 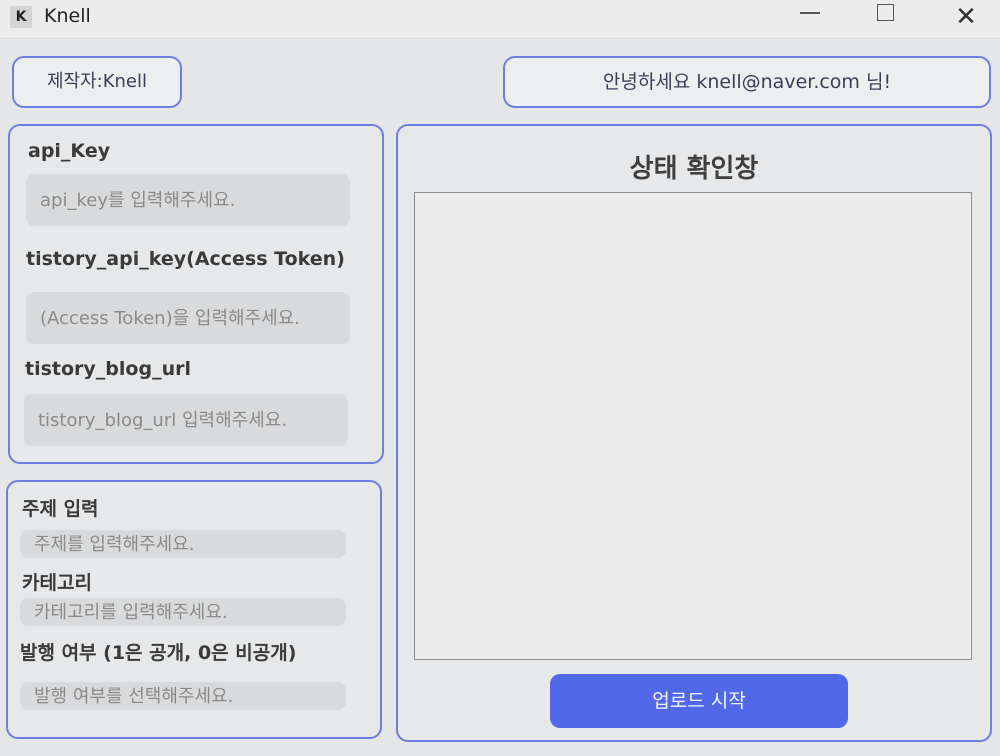 I want to click on close-button: ✕, so click(x=966, y=19).